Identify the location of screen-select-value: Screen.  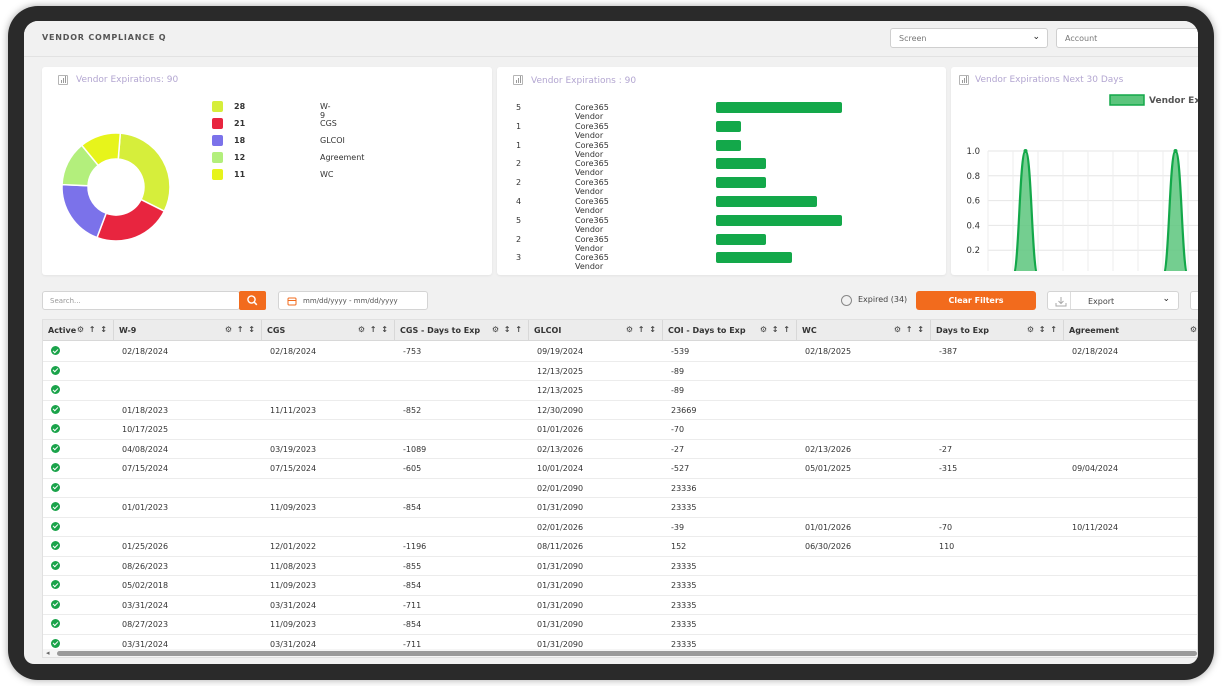
(913, 38).